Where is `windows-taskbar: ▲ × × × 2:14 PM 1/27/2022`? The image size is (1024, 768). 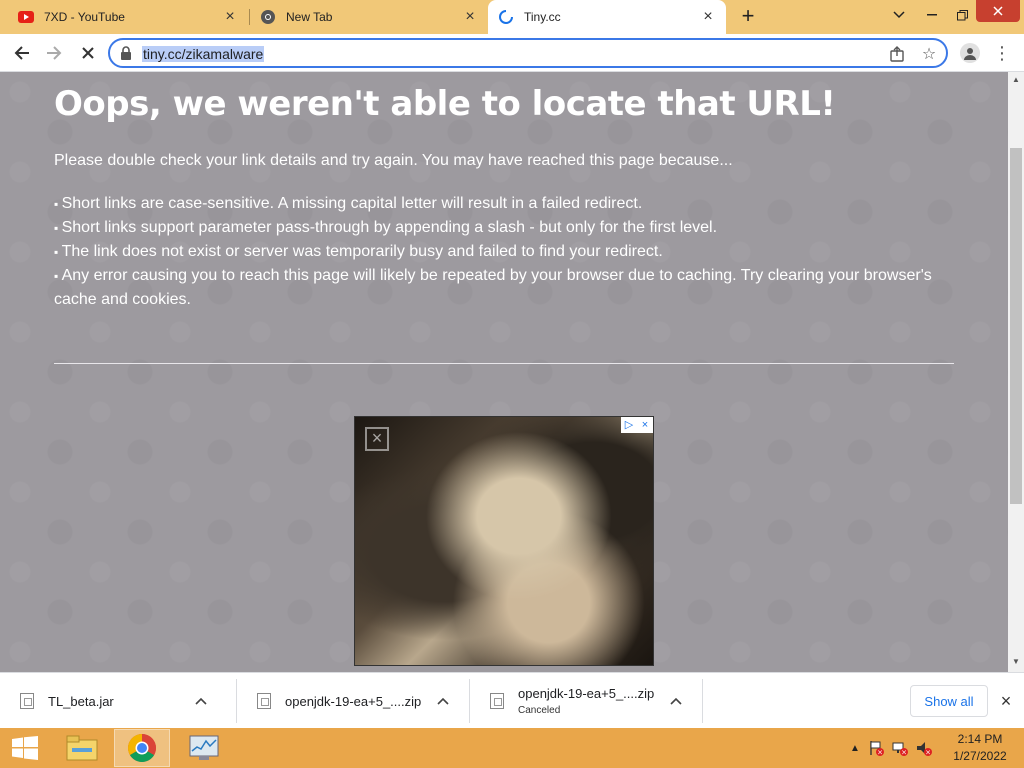
windows-taskbar: ▲ × × × 2:14 PM 1/27/2022 is located at coordinates (512, 748).